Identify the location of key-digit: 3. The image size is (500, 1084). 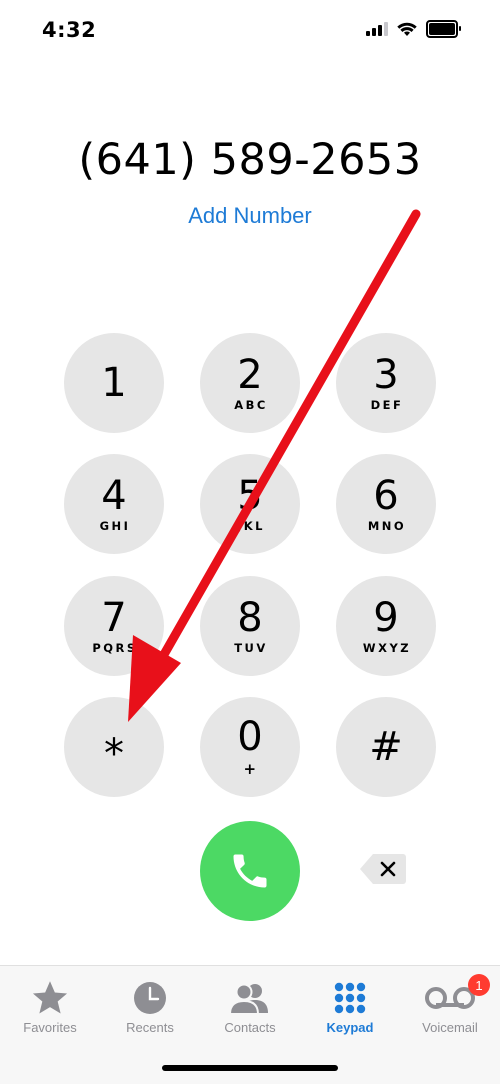
(386, 374).